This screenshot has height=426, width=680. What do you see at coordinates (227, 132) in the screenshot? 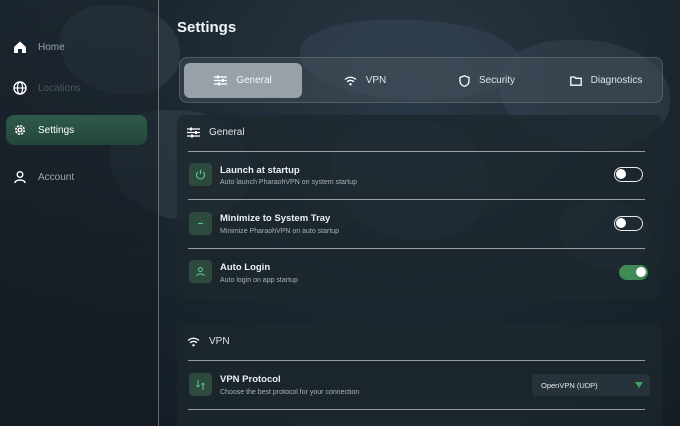
I see `section-title: General` at bounding box center [227, 132].